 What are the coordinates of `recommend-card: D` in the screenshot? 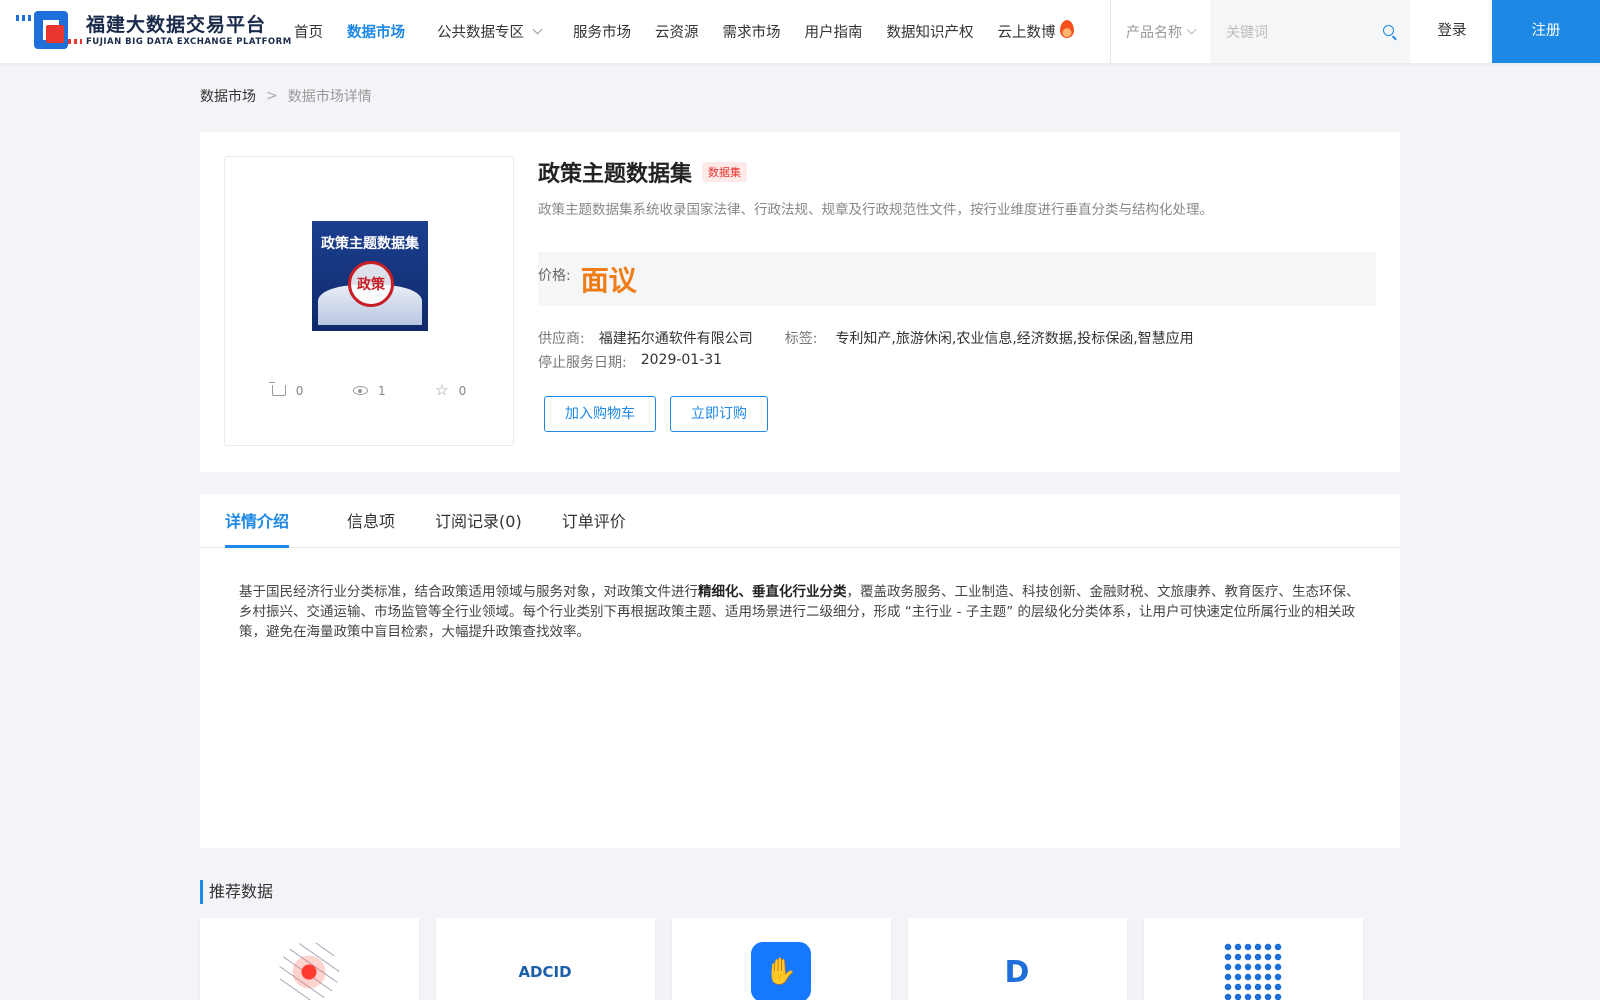 It's located at (1017, 959).